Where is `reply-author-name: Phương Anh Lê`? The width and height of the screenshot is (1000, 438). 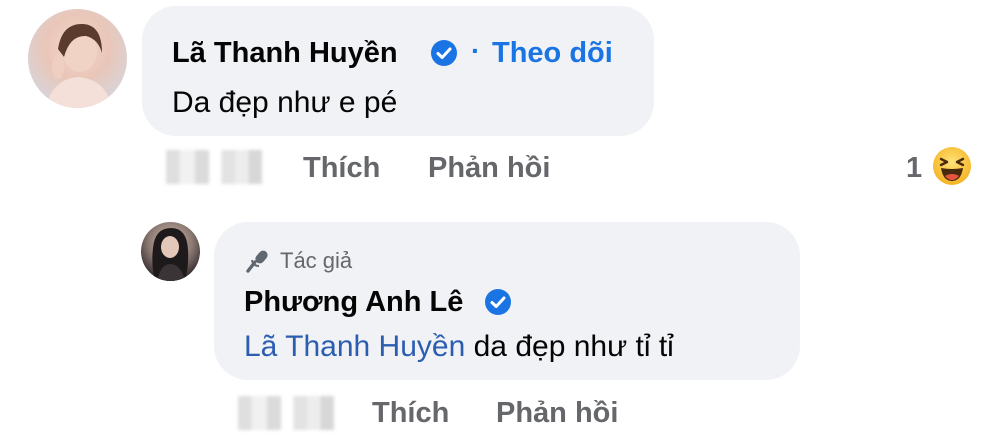
reply-author-name: Phương Anh Lê is located at coordinates (353, 302).